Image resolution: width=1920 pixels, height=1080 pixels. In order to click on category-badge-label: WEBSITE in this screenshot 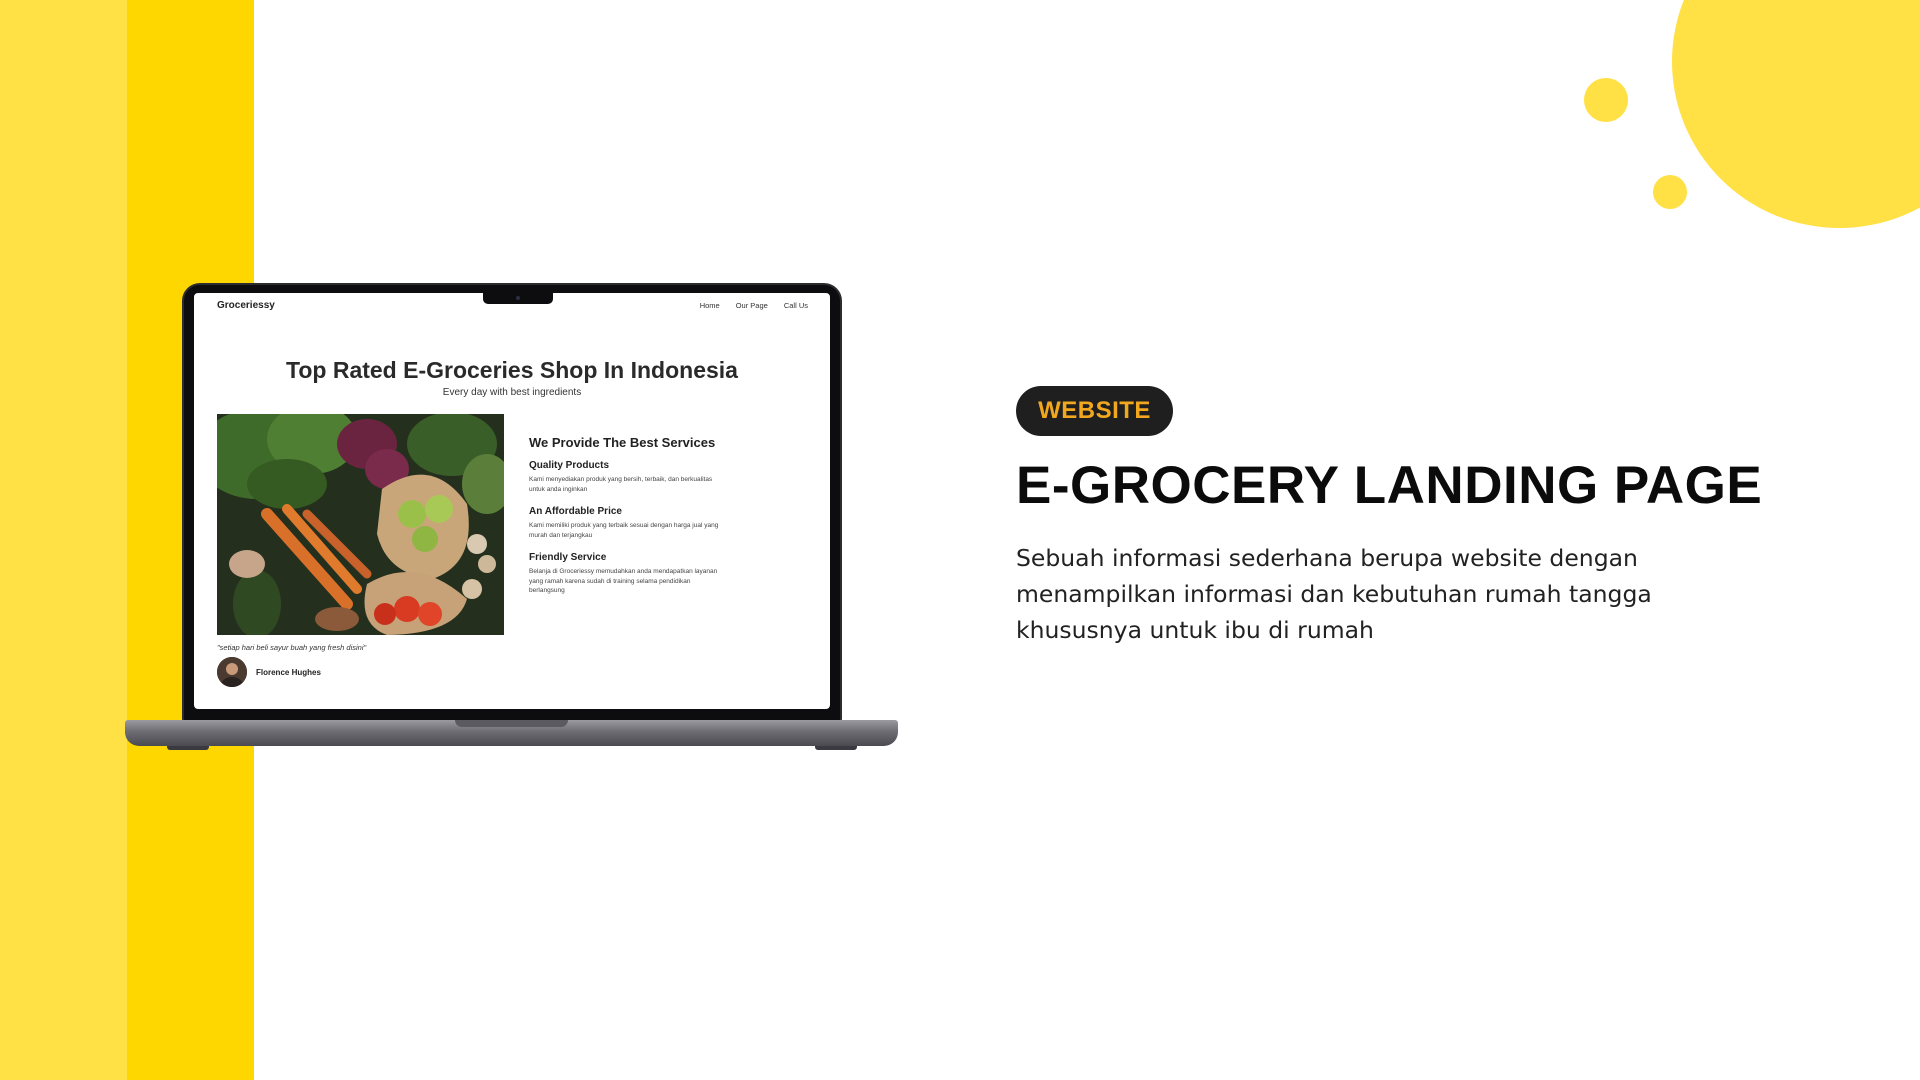, I will do `click(1094, 410)`.